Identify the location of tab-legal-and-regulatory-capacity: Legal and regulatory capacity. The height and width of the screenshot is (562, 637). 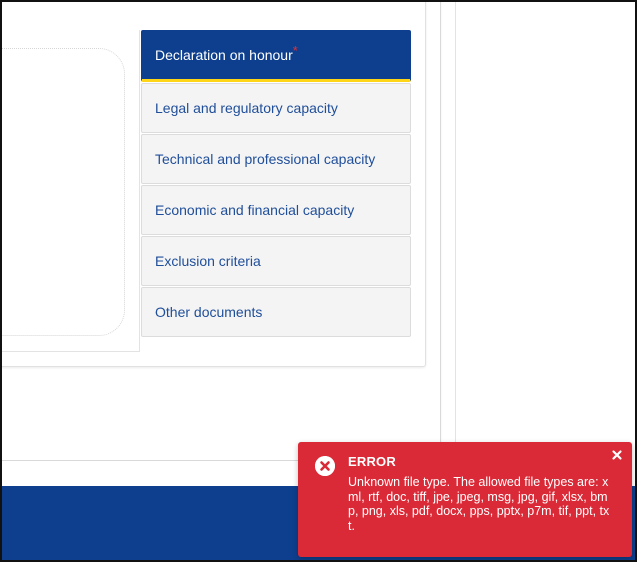
(276, 108).